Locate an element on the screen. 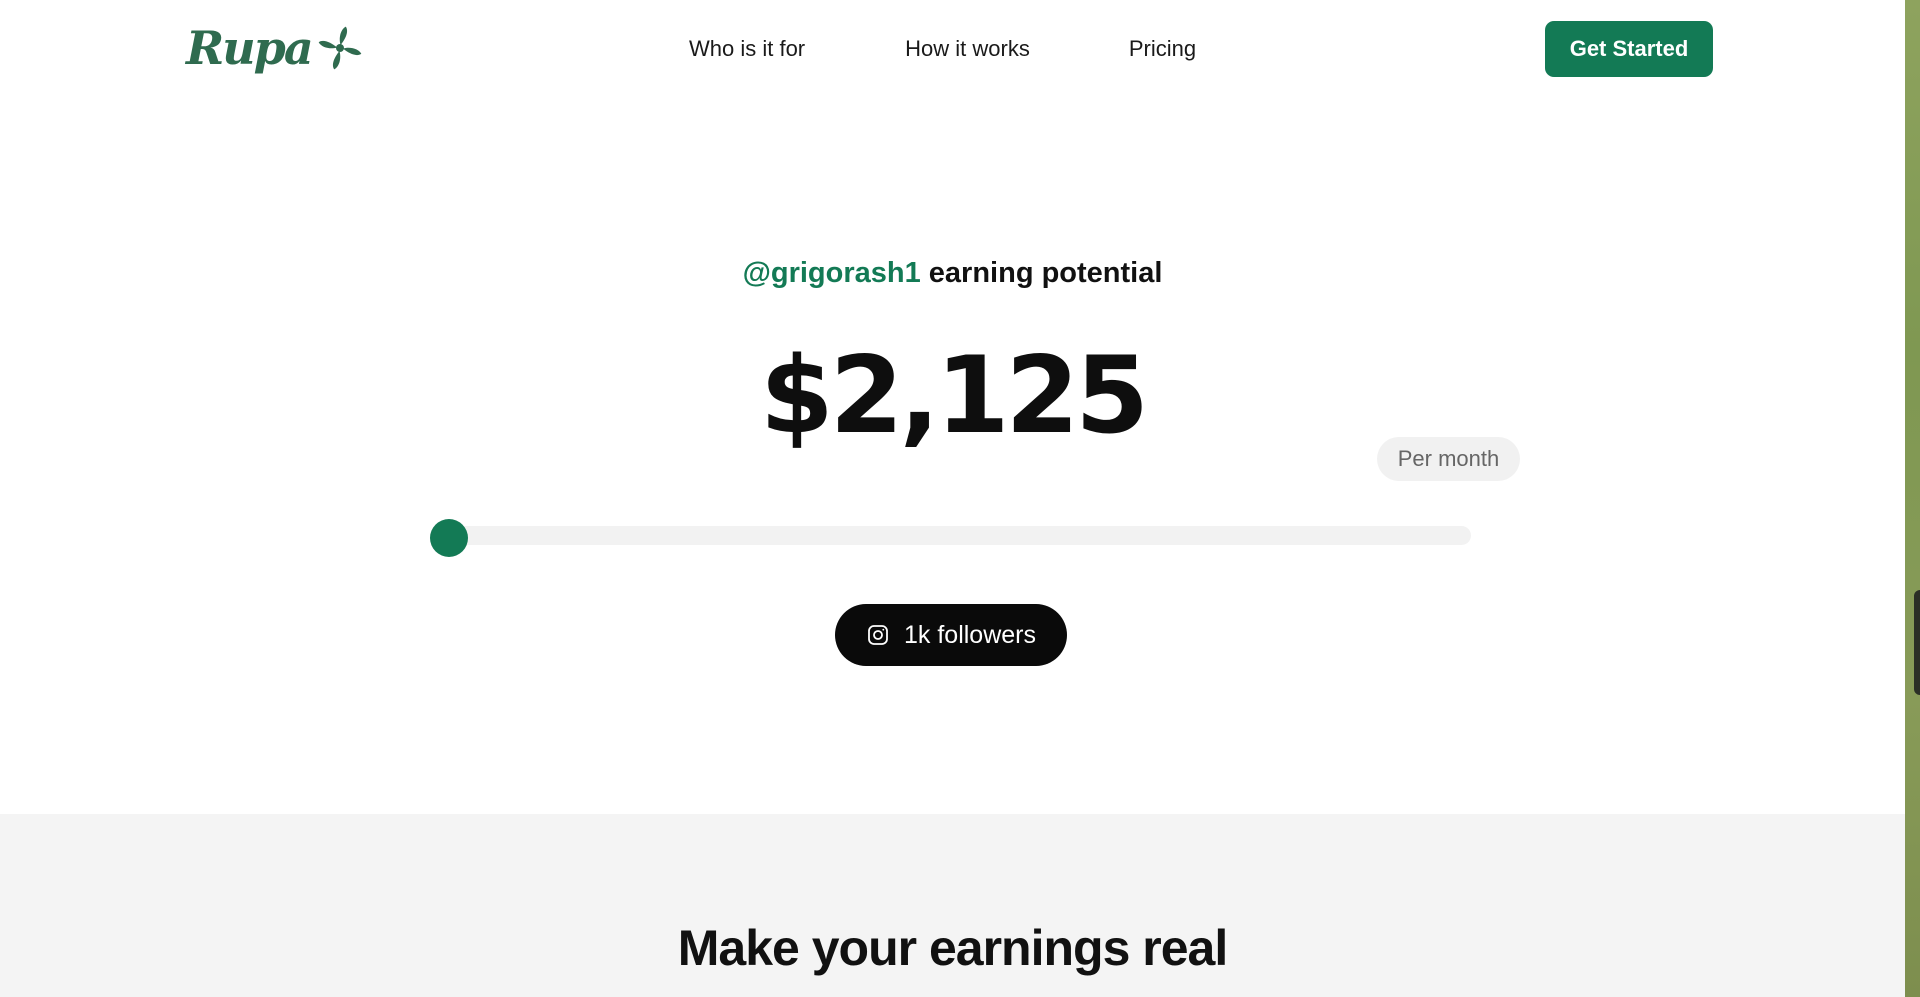 The height and width of the screenshot is (997, 1920). earning-potential-heading: @grigorash1 earning potential is located at coordinates (952, 273).